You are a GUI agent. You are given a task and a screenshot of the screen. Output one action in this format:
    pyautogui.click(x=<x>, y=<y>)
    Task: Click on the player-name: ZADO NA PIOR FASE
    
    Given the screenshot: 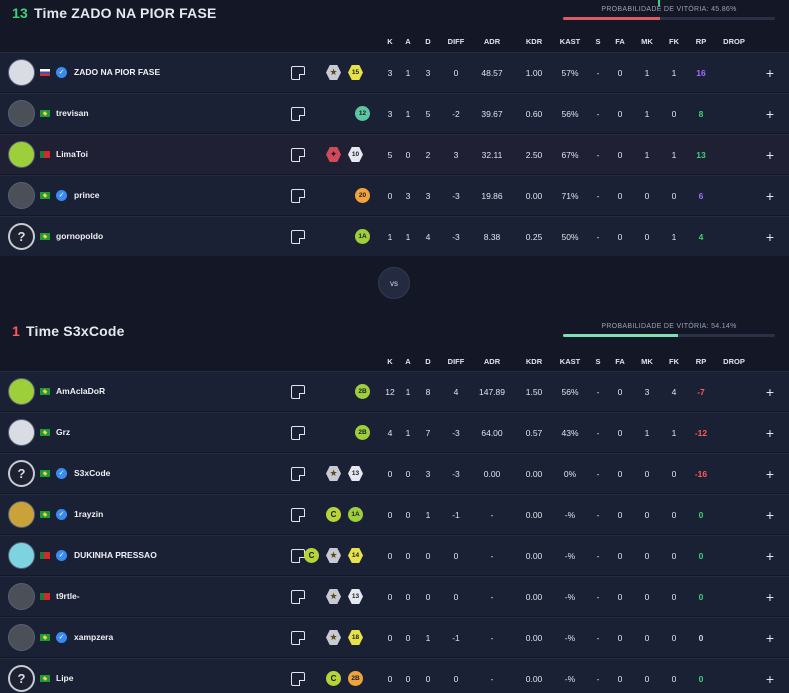 What is the action you would take?
    pyautogui.click(x=117, y=72)
    